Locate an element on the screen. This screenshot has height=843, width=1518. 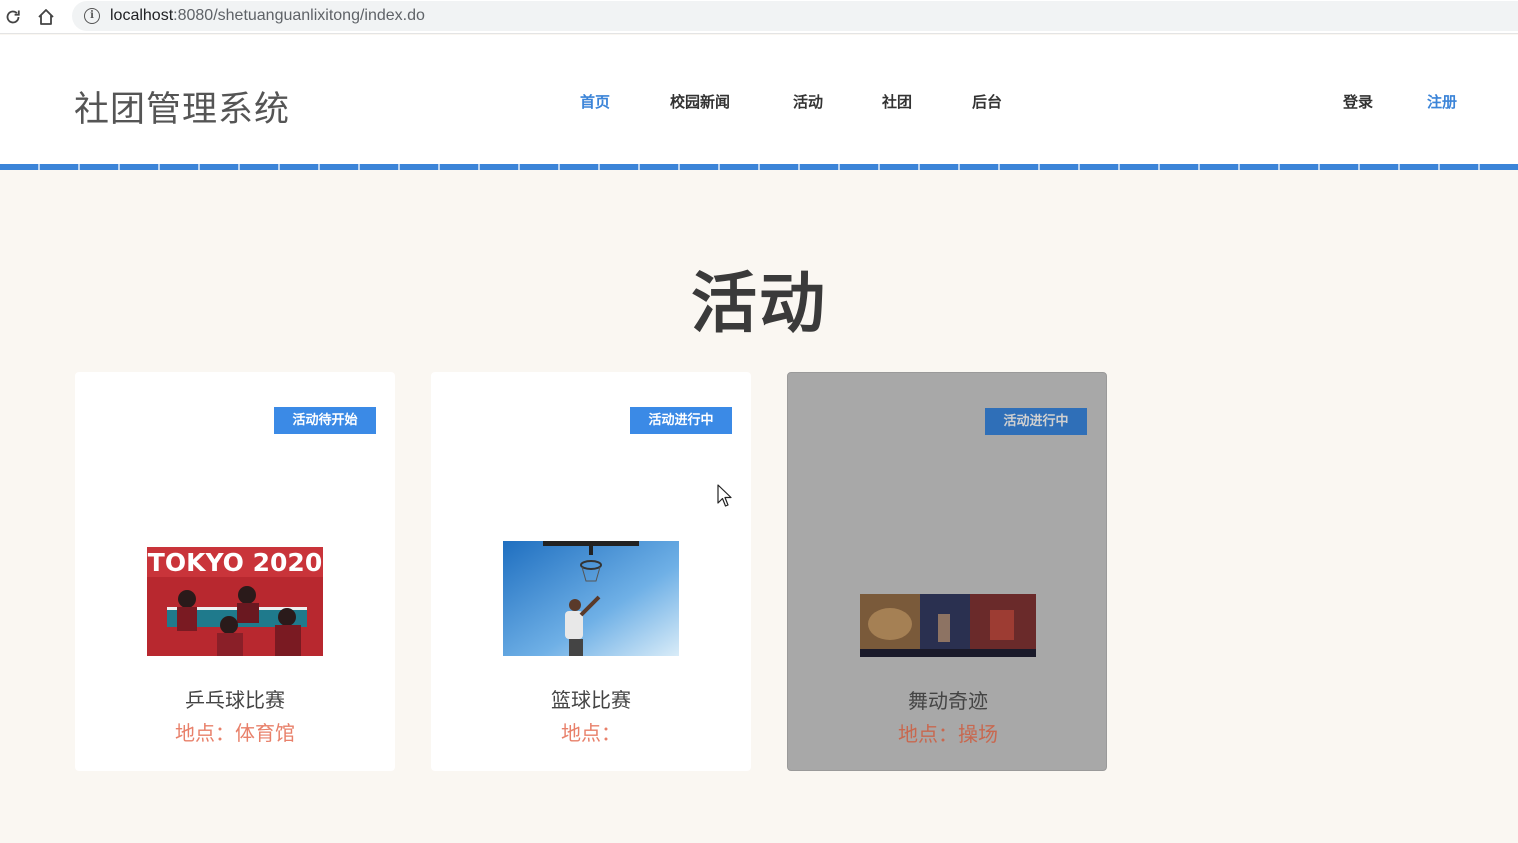
section-title: 活动 is located at coordinates (759, 303).